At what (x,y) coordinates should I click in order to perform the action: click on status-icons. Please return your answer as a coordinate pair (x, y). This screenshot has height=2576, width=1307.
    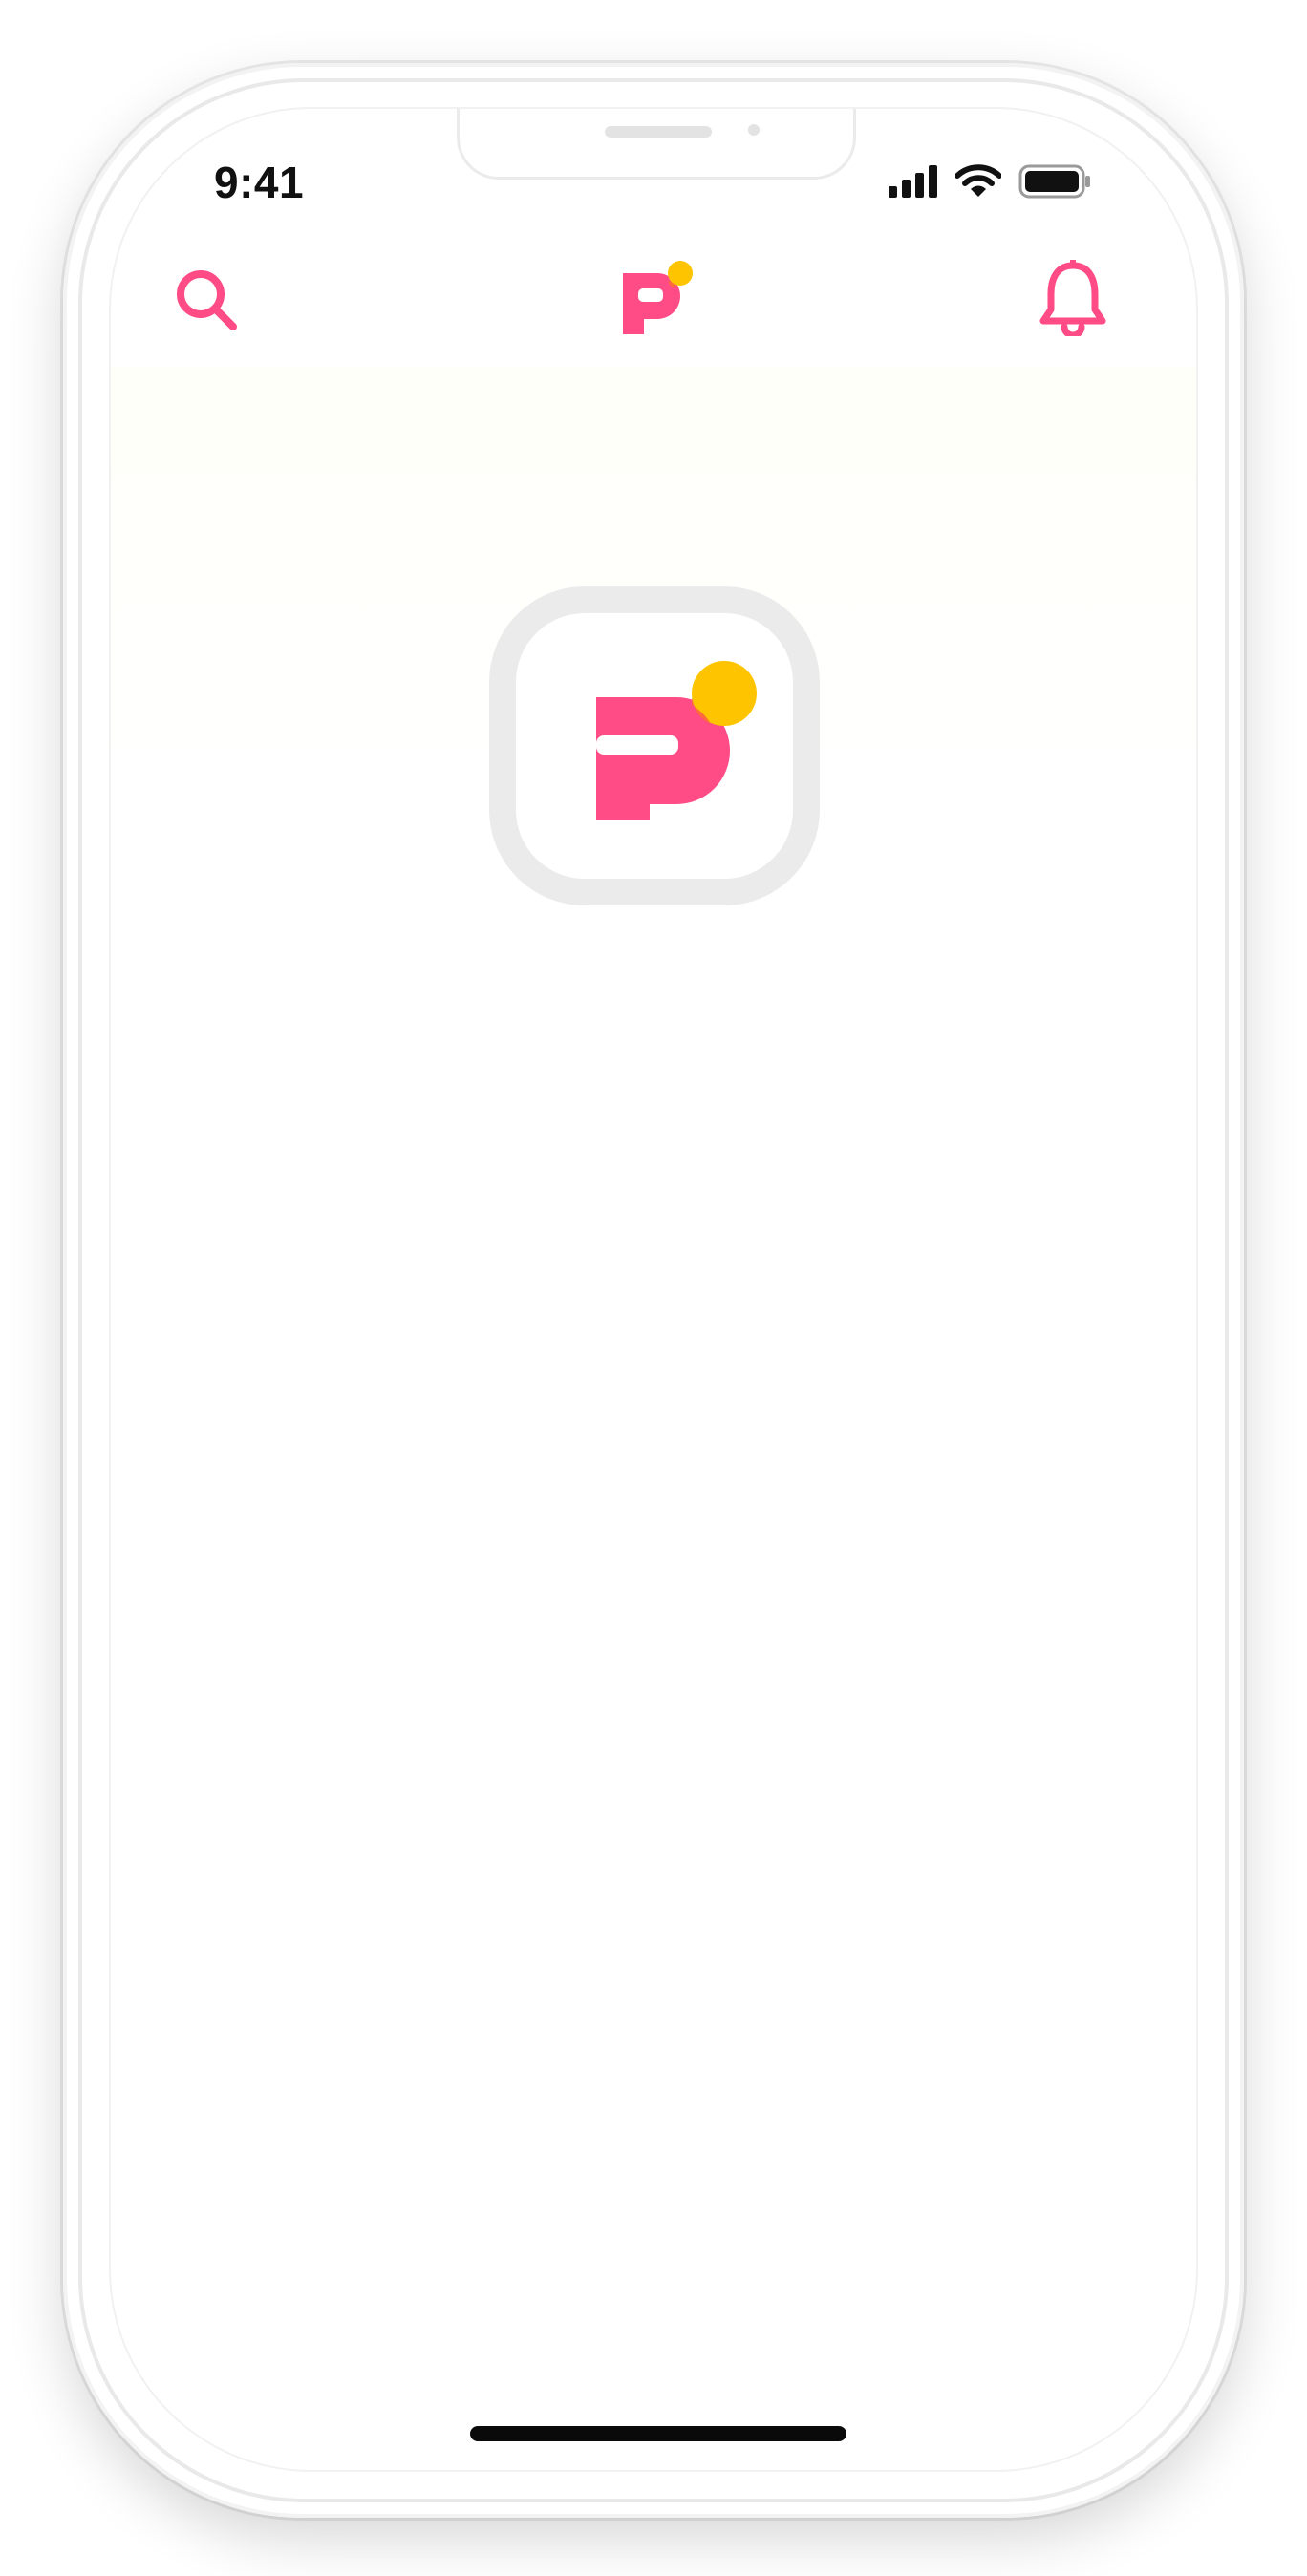
    Looking at the image, I should click on (990, 183).